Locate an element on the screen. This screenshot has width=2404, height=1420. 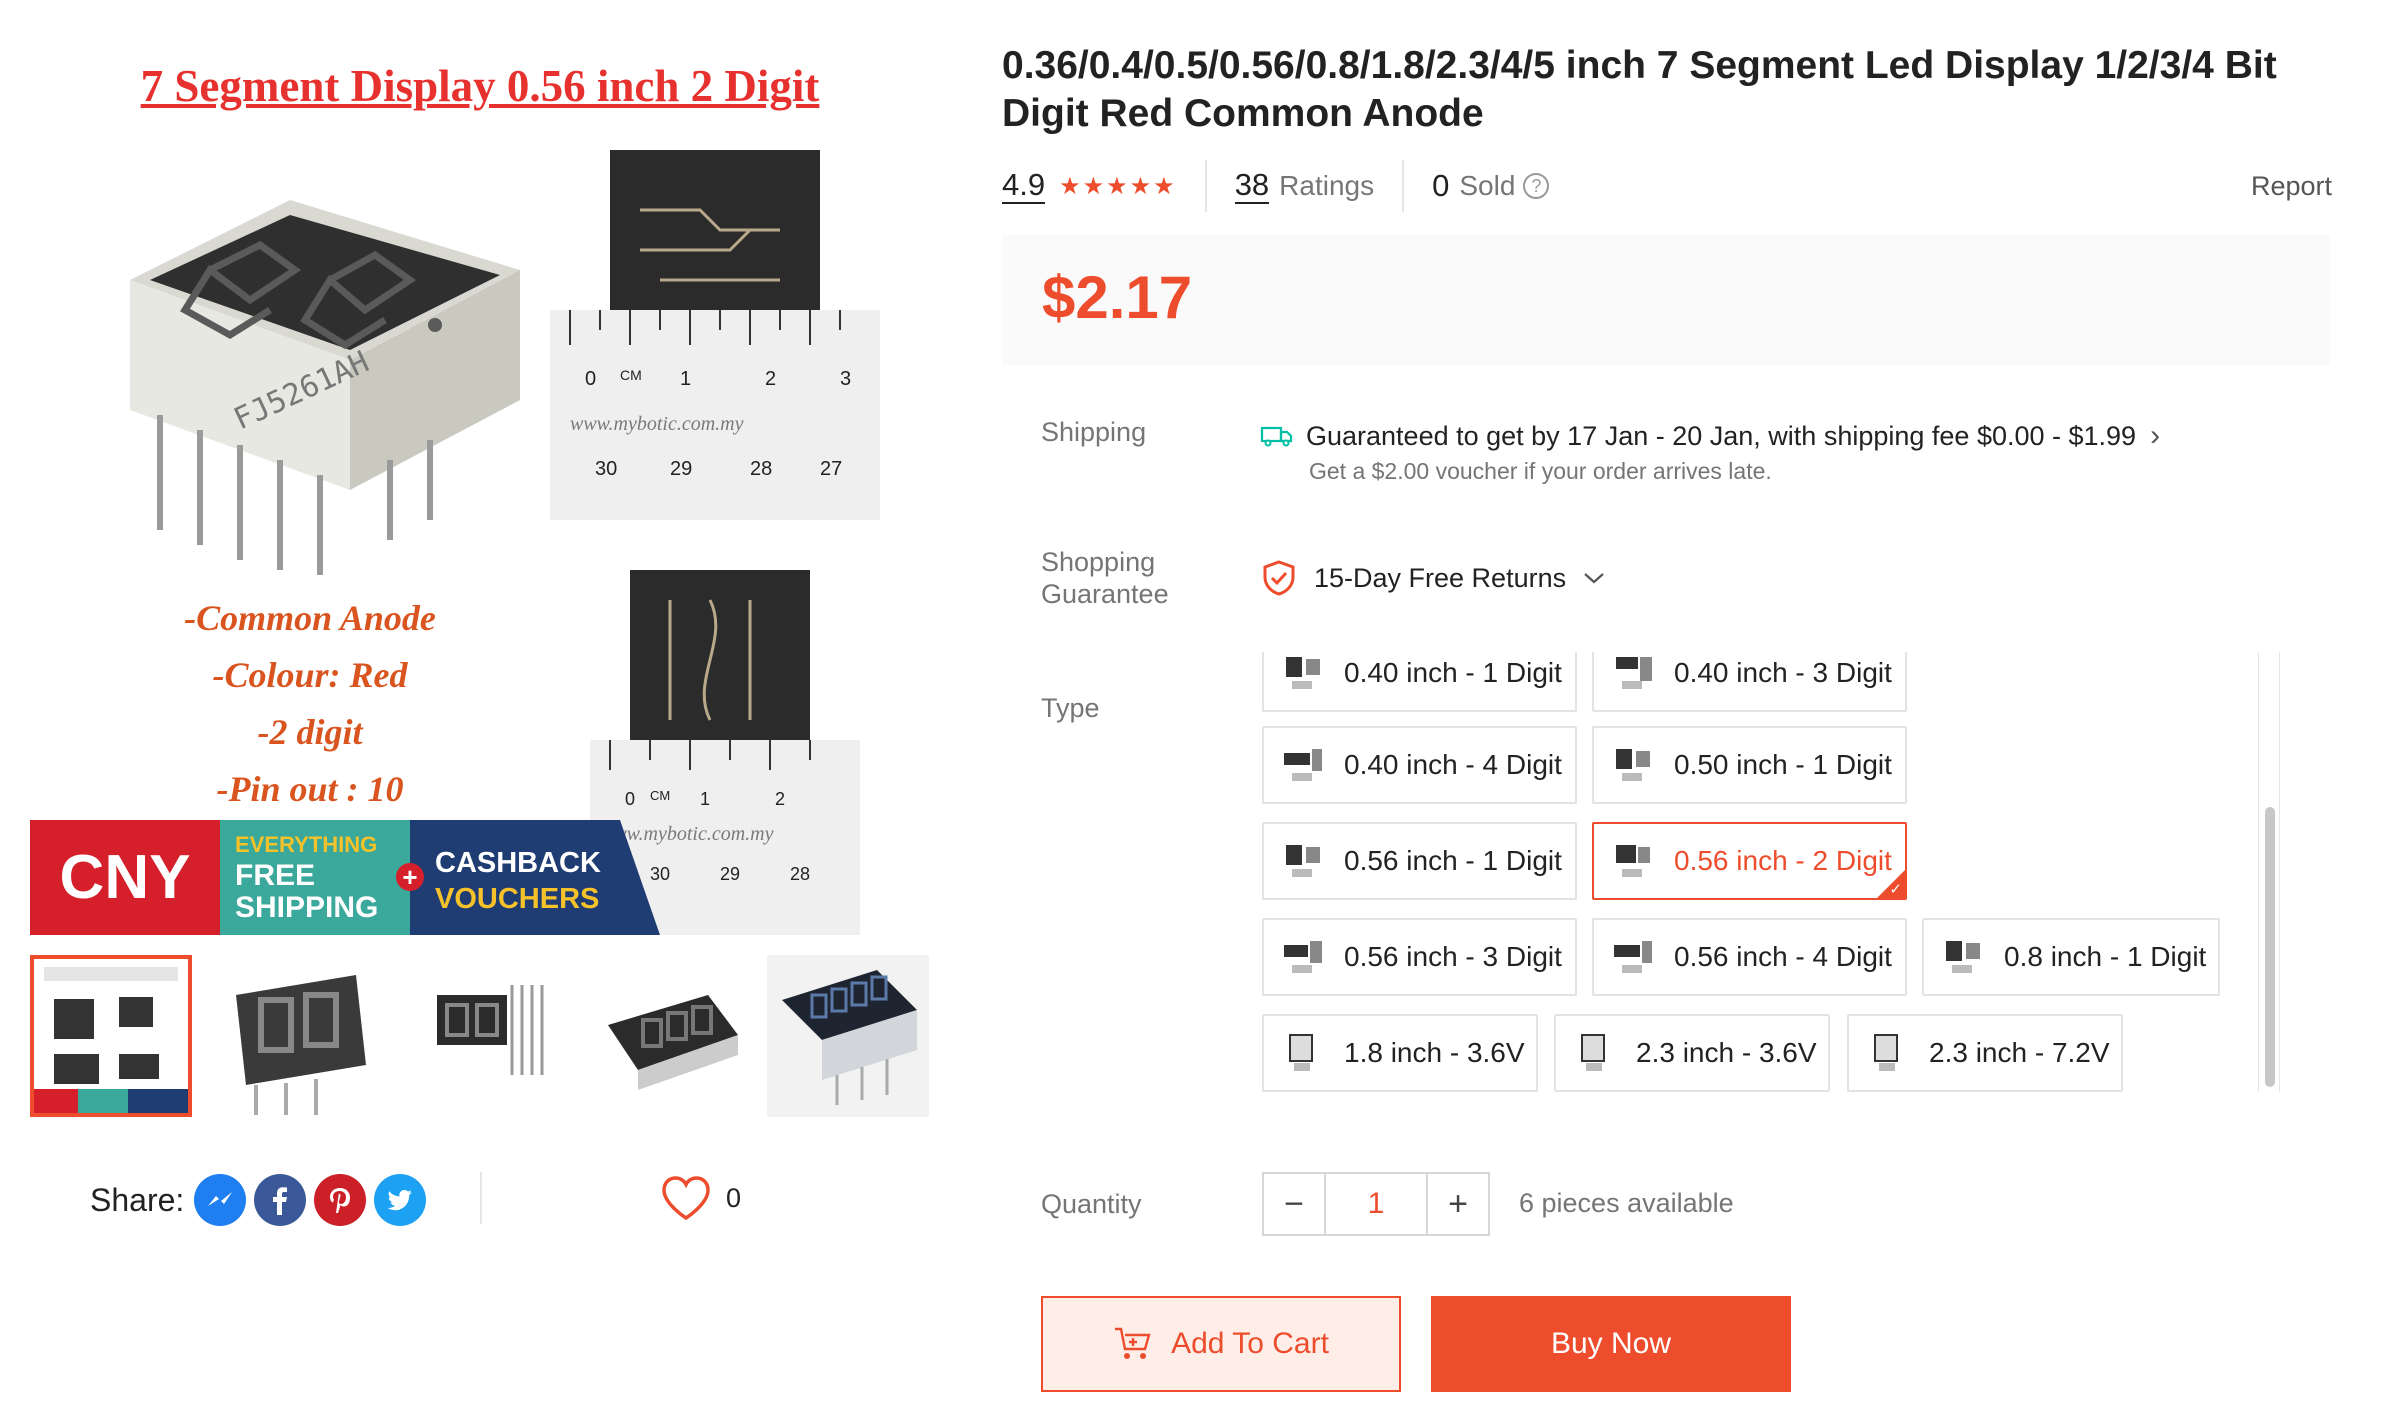
scrollbar-thumb is located at coordinates (2270, 947).